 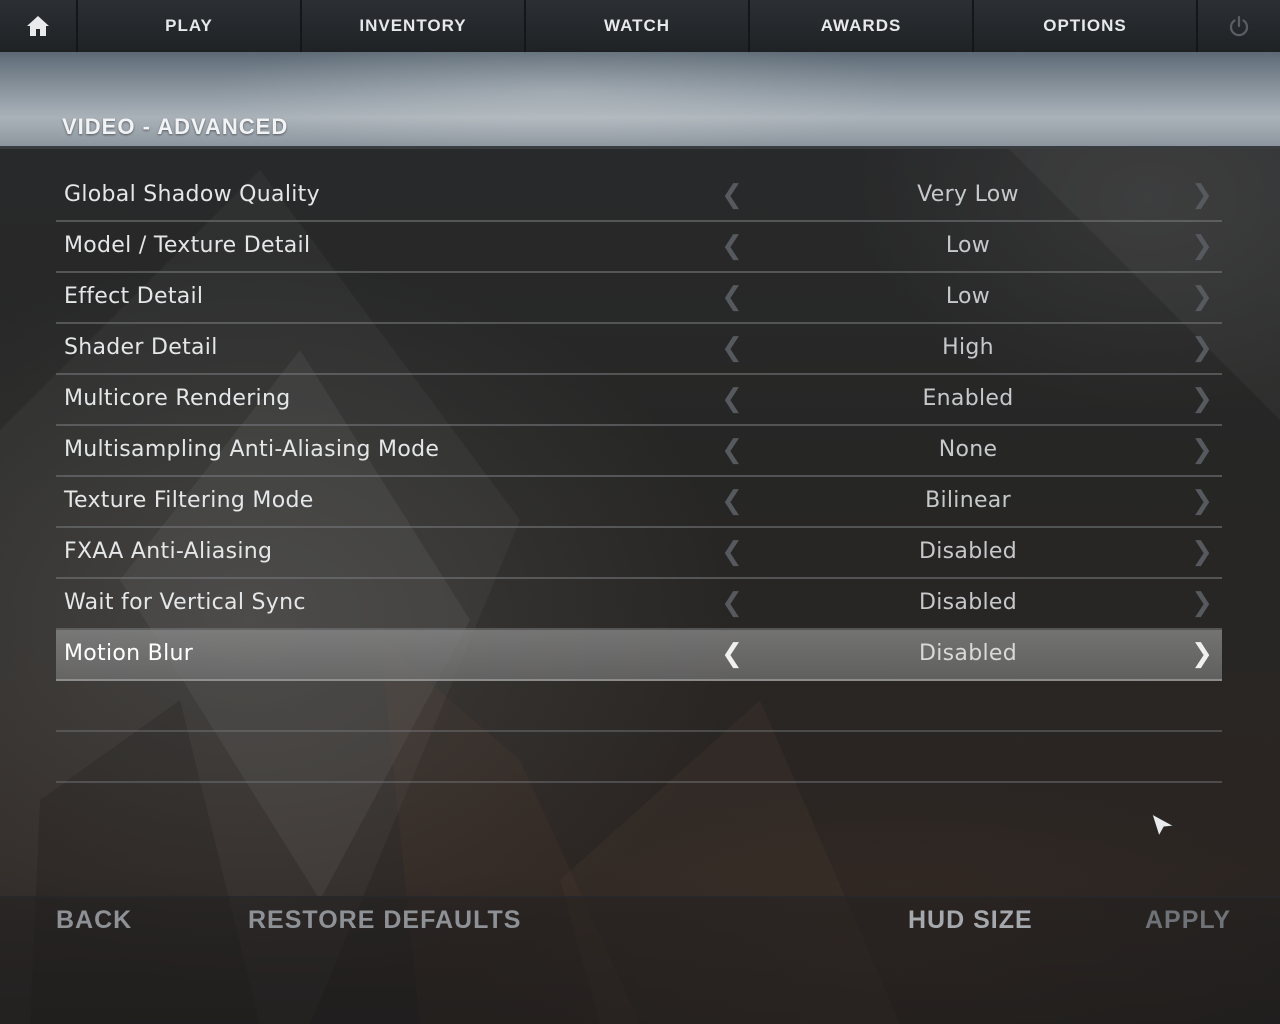 I want to click on setting-value: Bilinear, so click(x=968, y=500).